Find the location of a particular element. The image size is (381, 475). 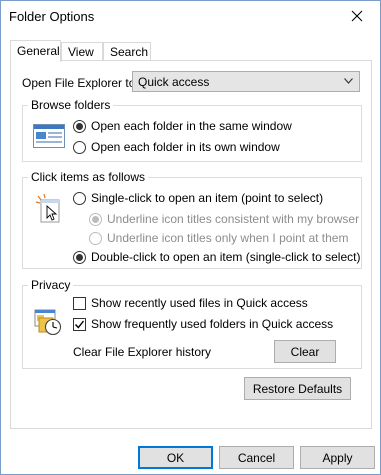

recent-files-label: Show recently used files in Quick access is located at coordinates (199, 303).